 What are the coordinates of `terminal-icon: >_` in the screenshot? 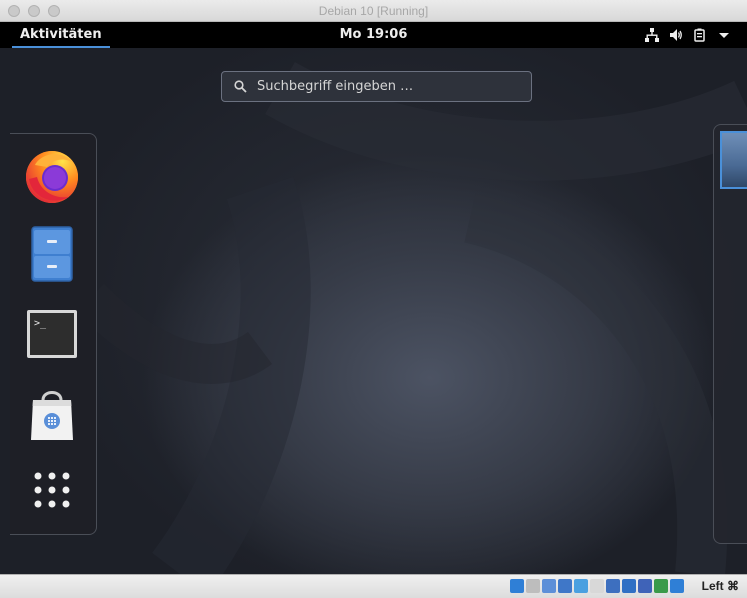 It's located at (52, 334).